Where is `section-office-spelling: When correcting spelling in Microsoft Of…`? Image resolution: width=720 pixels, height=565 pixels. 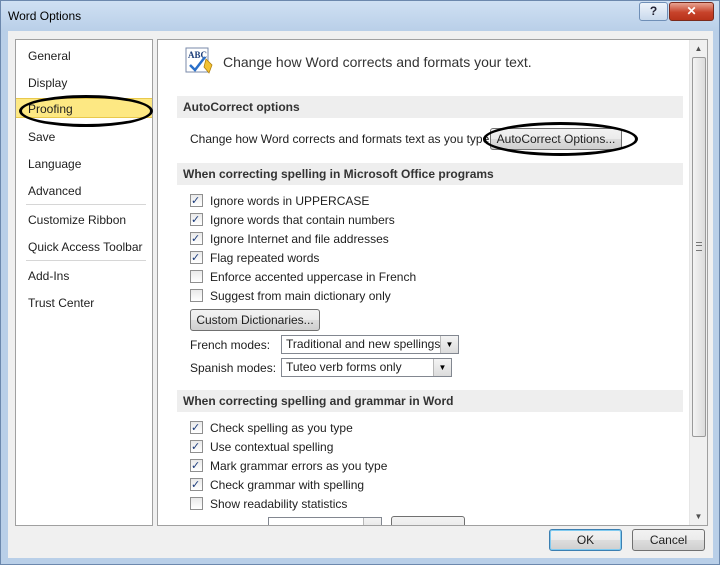
section-office-spelling: When correcting spelling in Microsoft Of… is located at coordinates (430, 174).